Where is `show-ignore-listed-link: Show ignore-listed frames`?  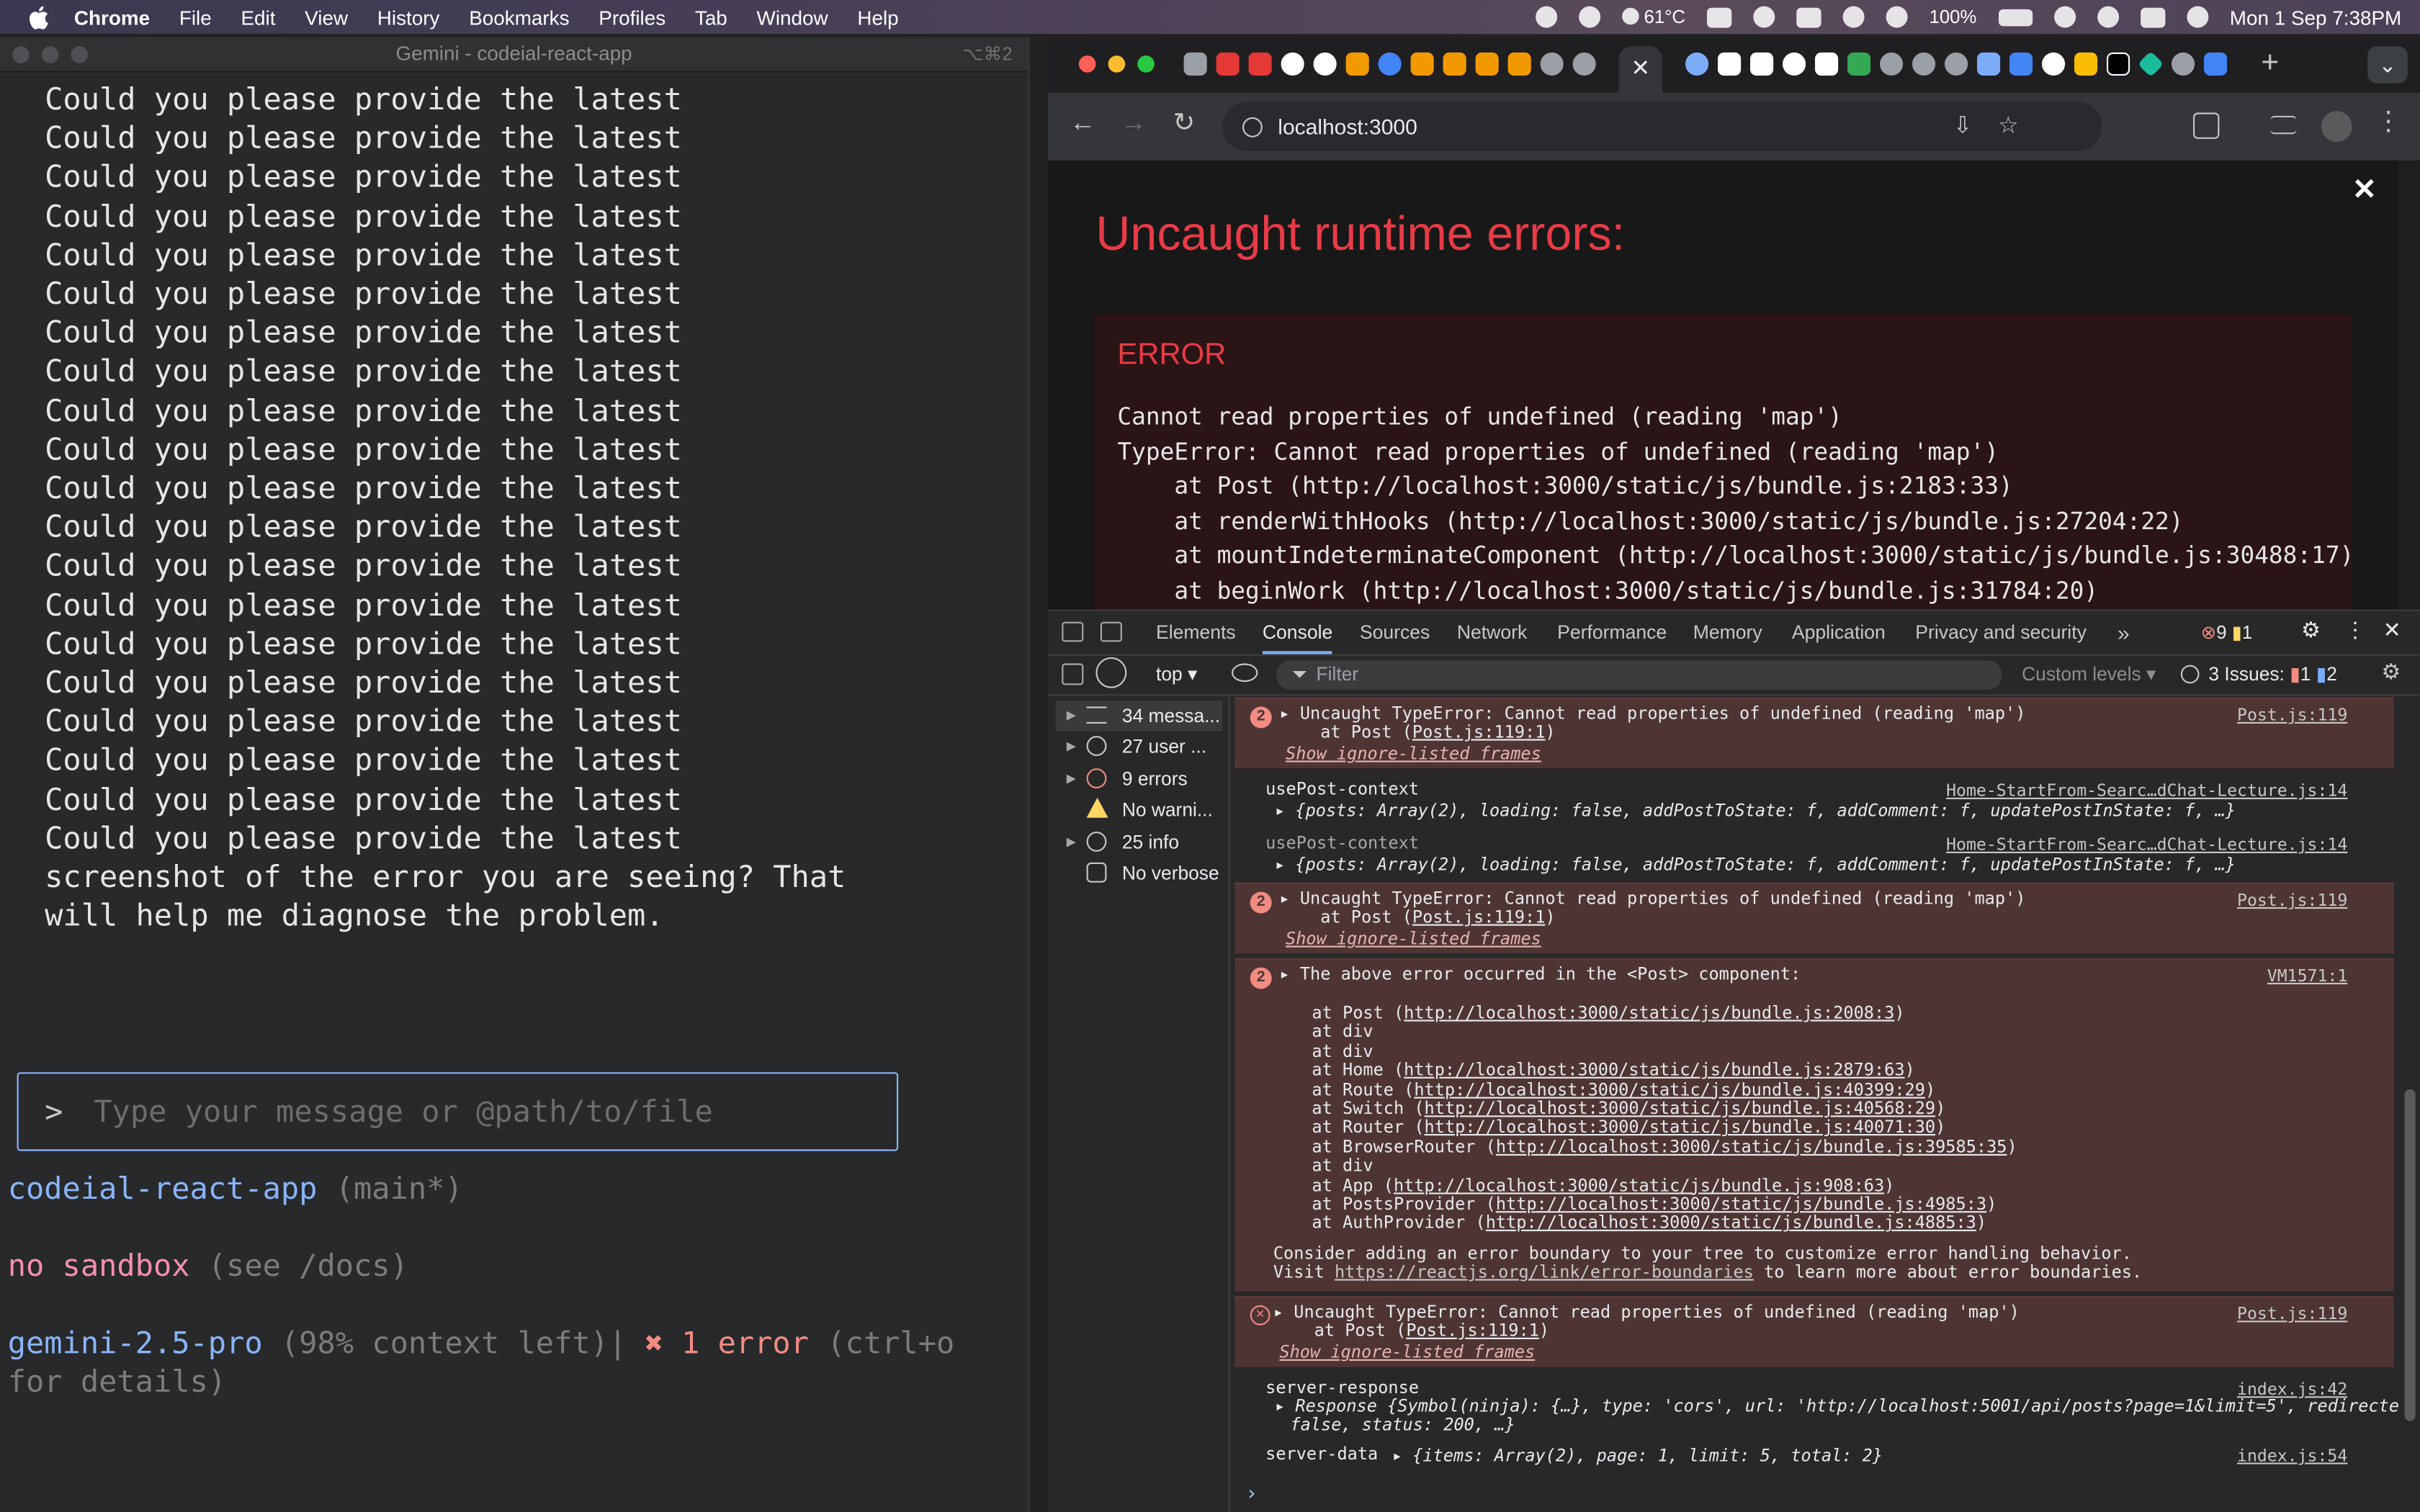 show-ignore-listed-link: Show ignore-listed frames is located at coordinates (1413, 940).